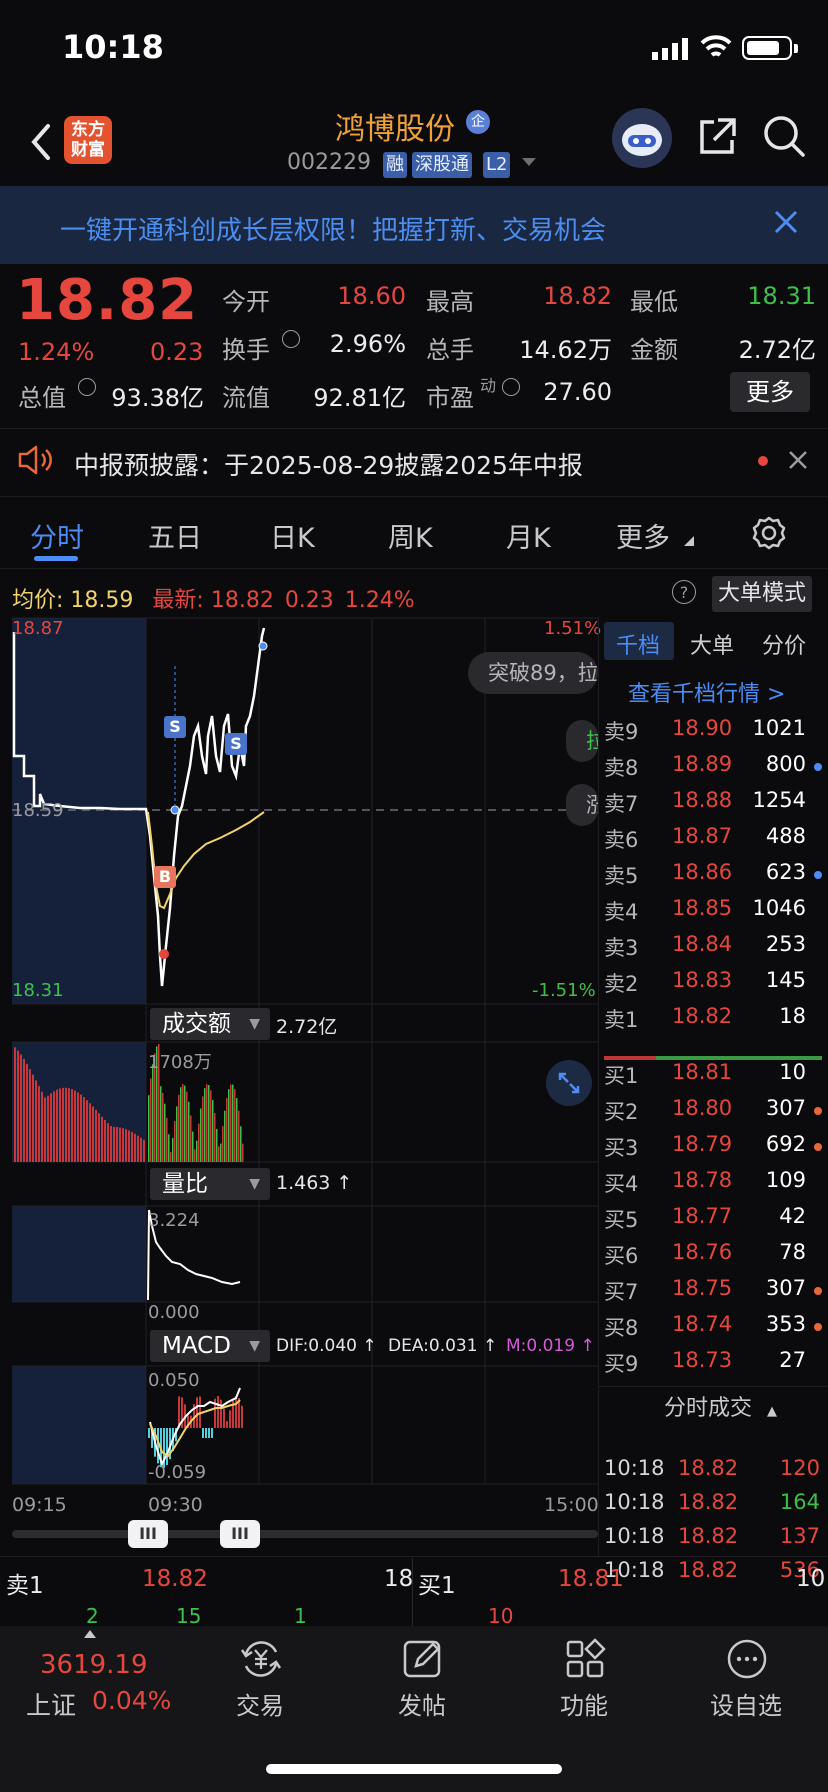 This screenshot has height=1792, width=828. I want to click on marker-dot, so click(263, 646).